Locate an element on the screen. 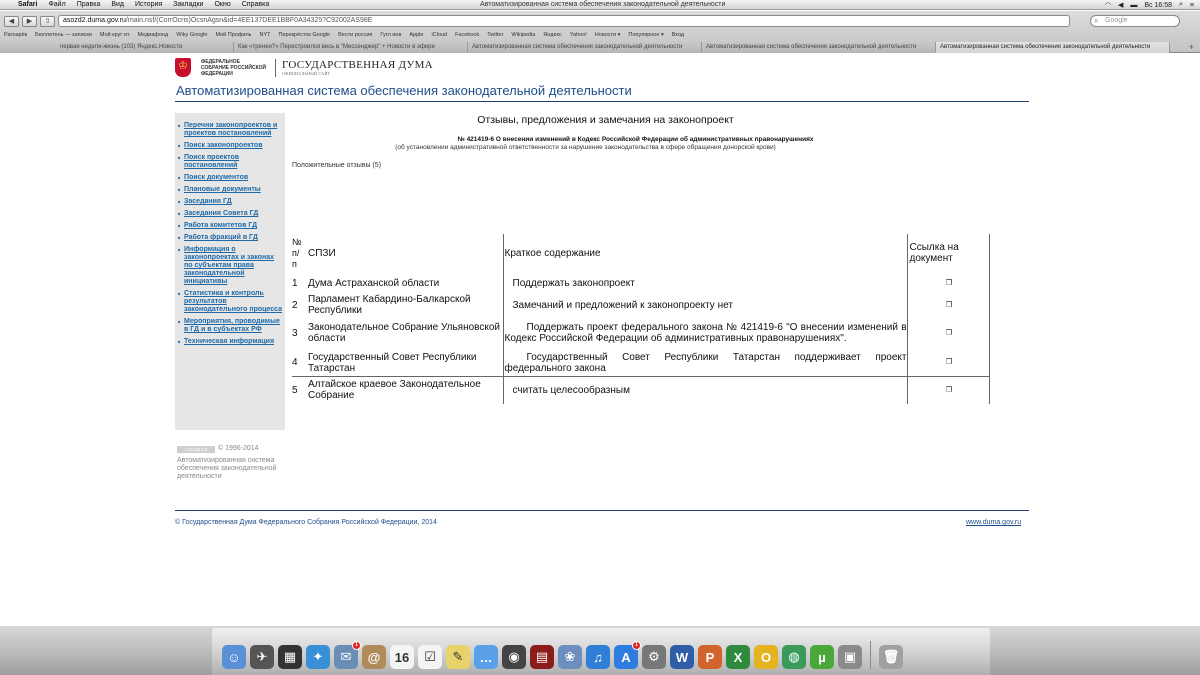 Image resolution: width=1200 pixels, height=675 pixels. back-button: ◀ is located at coordinates (11, 21).